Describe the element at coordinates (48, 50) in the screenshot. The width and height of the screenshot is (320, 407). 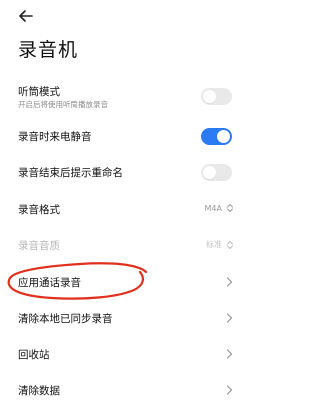
I see `page-title: 录音机` at that location.